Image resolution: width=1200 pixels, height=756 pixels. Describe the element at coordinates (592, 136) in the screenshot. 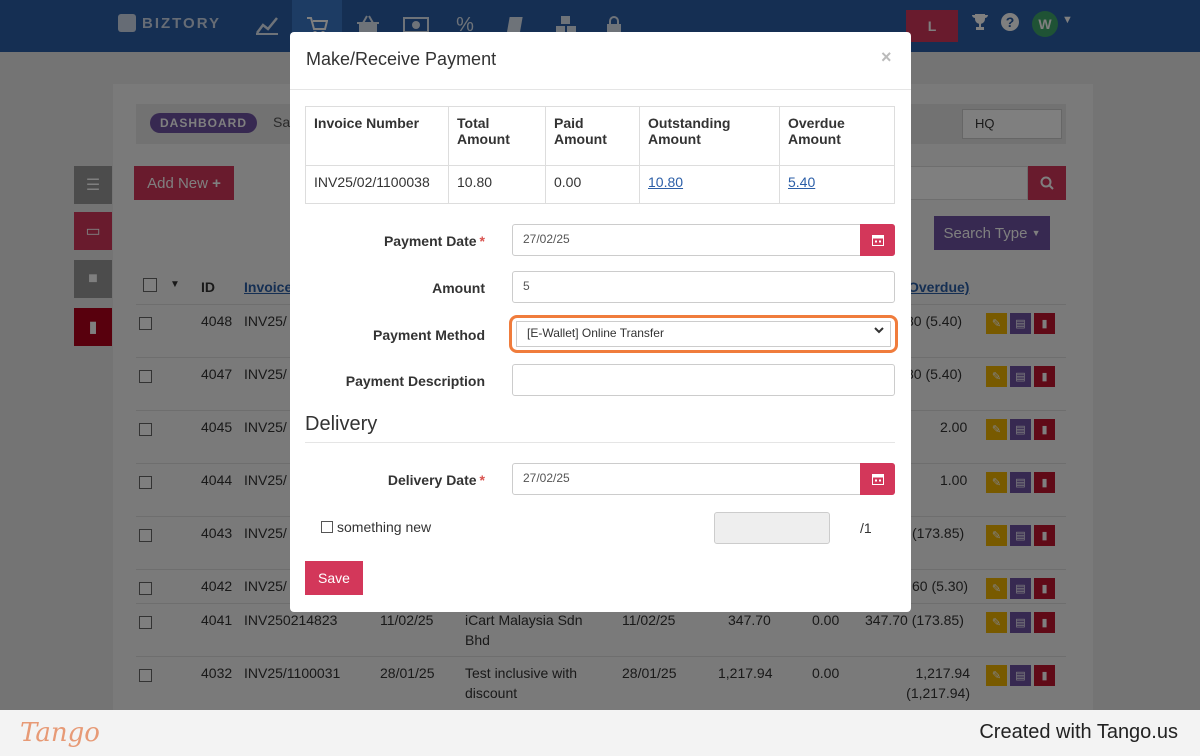

I see `column-header-paid-amount: Paid Amount` at that location.